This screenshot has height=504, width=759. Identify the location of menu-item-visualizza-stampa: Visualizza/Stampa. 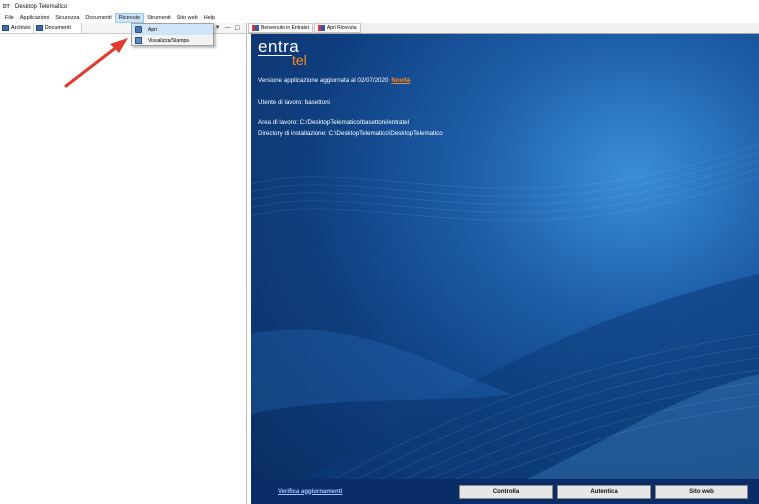
(172, 40).